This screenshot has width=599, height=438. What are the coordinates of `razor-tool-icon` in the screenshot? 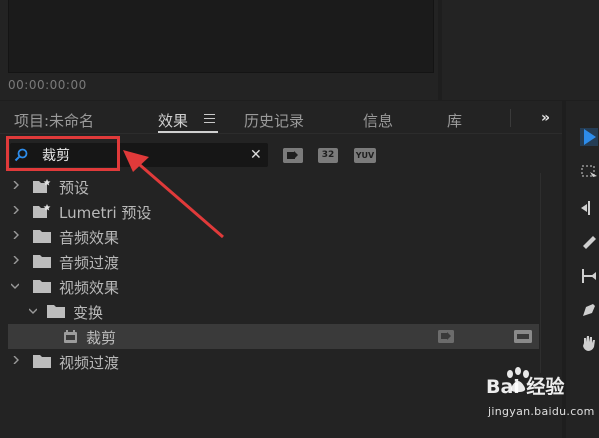 It's located at (589, 242).